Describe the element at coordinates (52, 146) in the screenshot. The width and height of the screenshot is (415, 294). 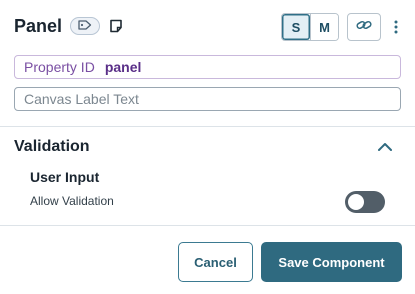
I see `validation-section-title: Validation` at that location.